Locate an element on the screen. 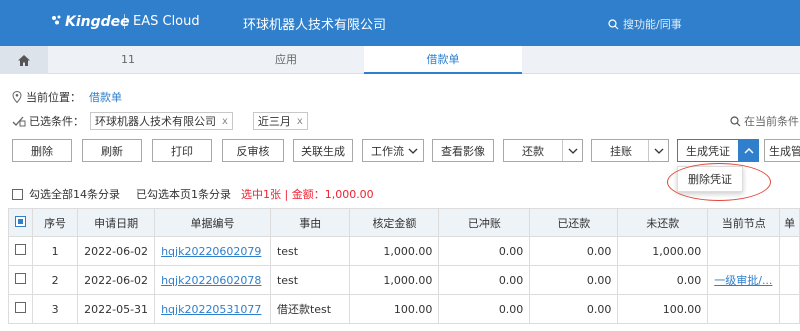 The width and height of the screenshot is (800, 331). repay-dropdown-toggle is located at coordinates (572, 150).